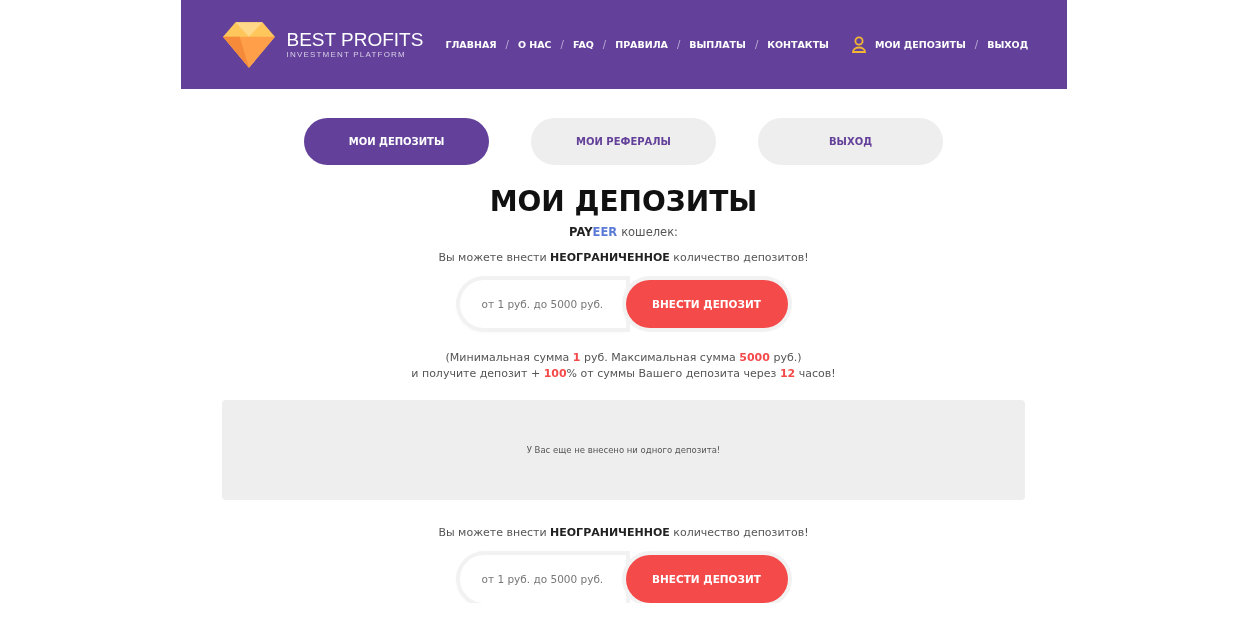 Image resolution: width=1247 pixels, height=636 pixels. I want to click on nav-link: О НАС, so click(534, 44).